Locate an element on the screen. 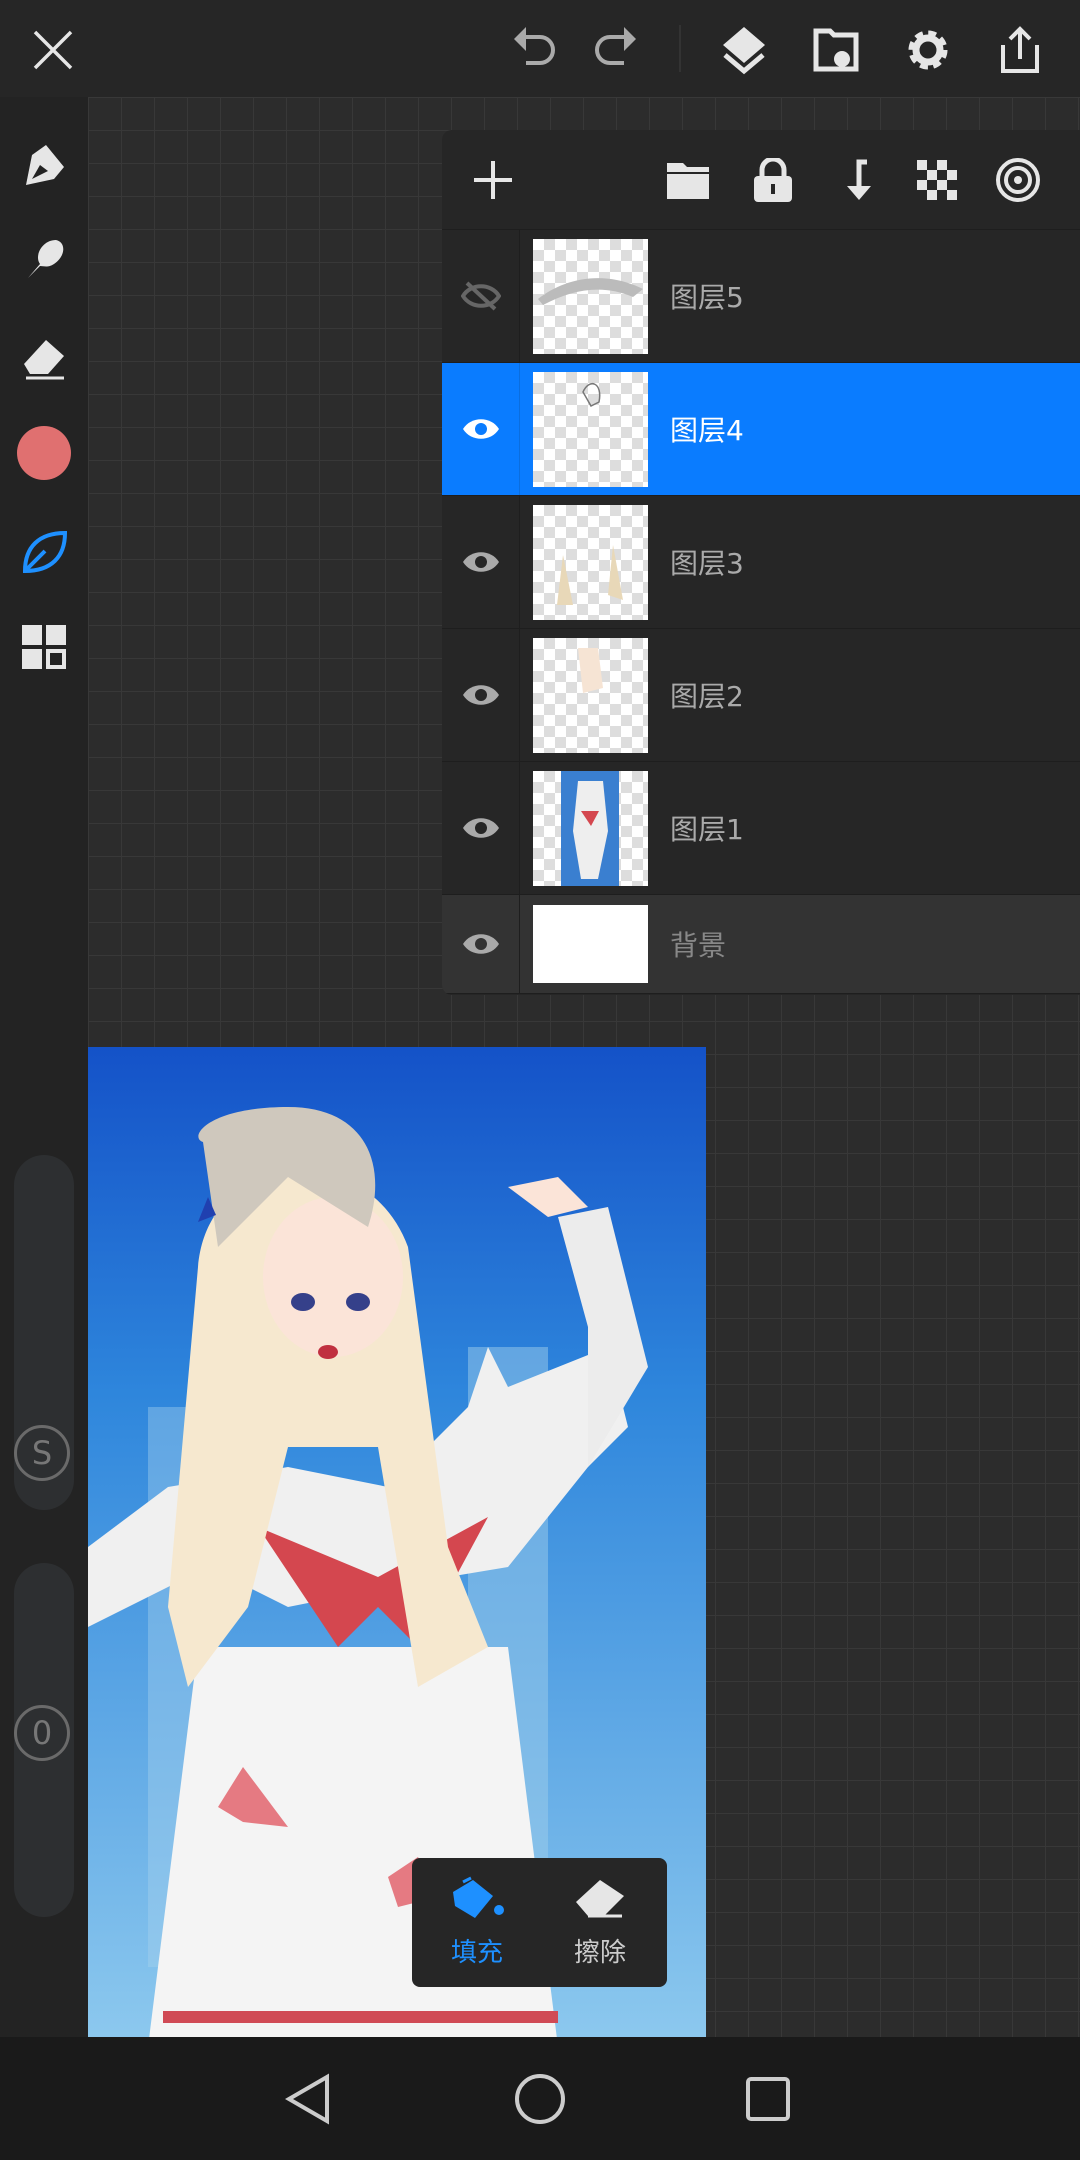 The width and height of the screenshot is (1080, 2160). share-icon is located at coordinates (1020, 50).